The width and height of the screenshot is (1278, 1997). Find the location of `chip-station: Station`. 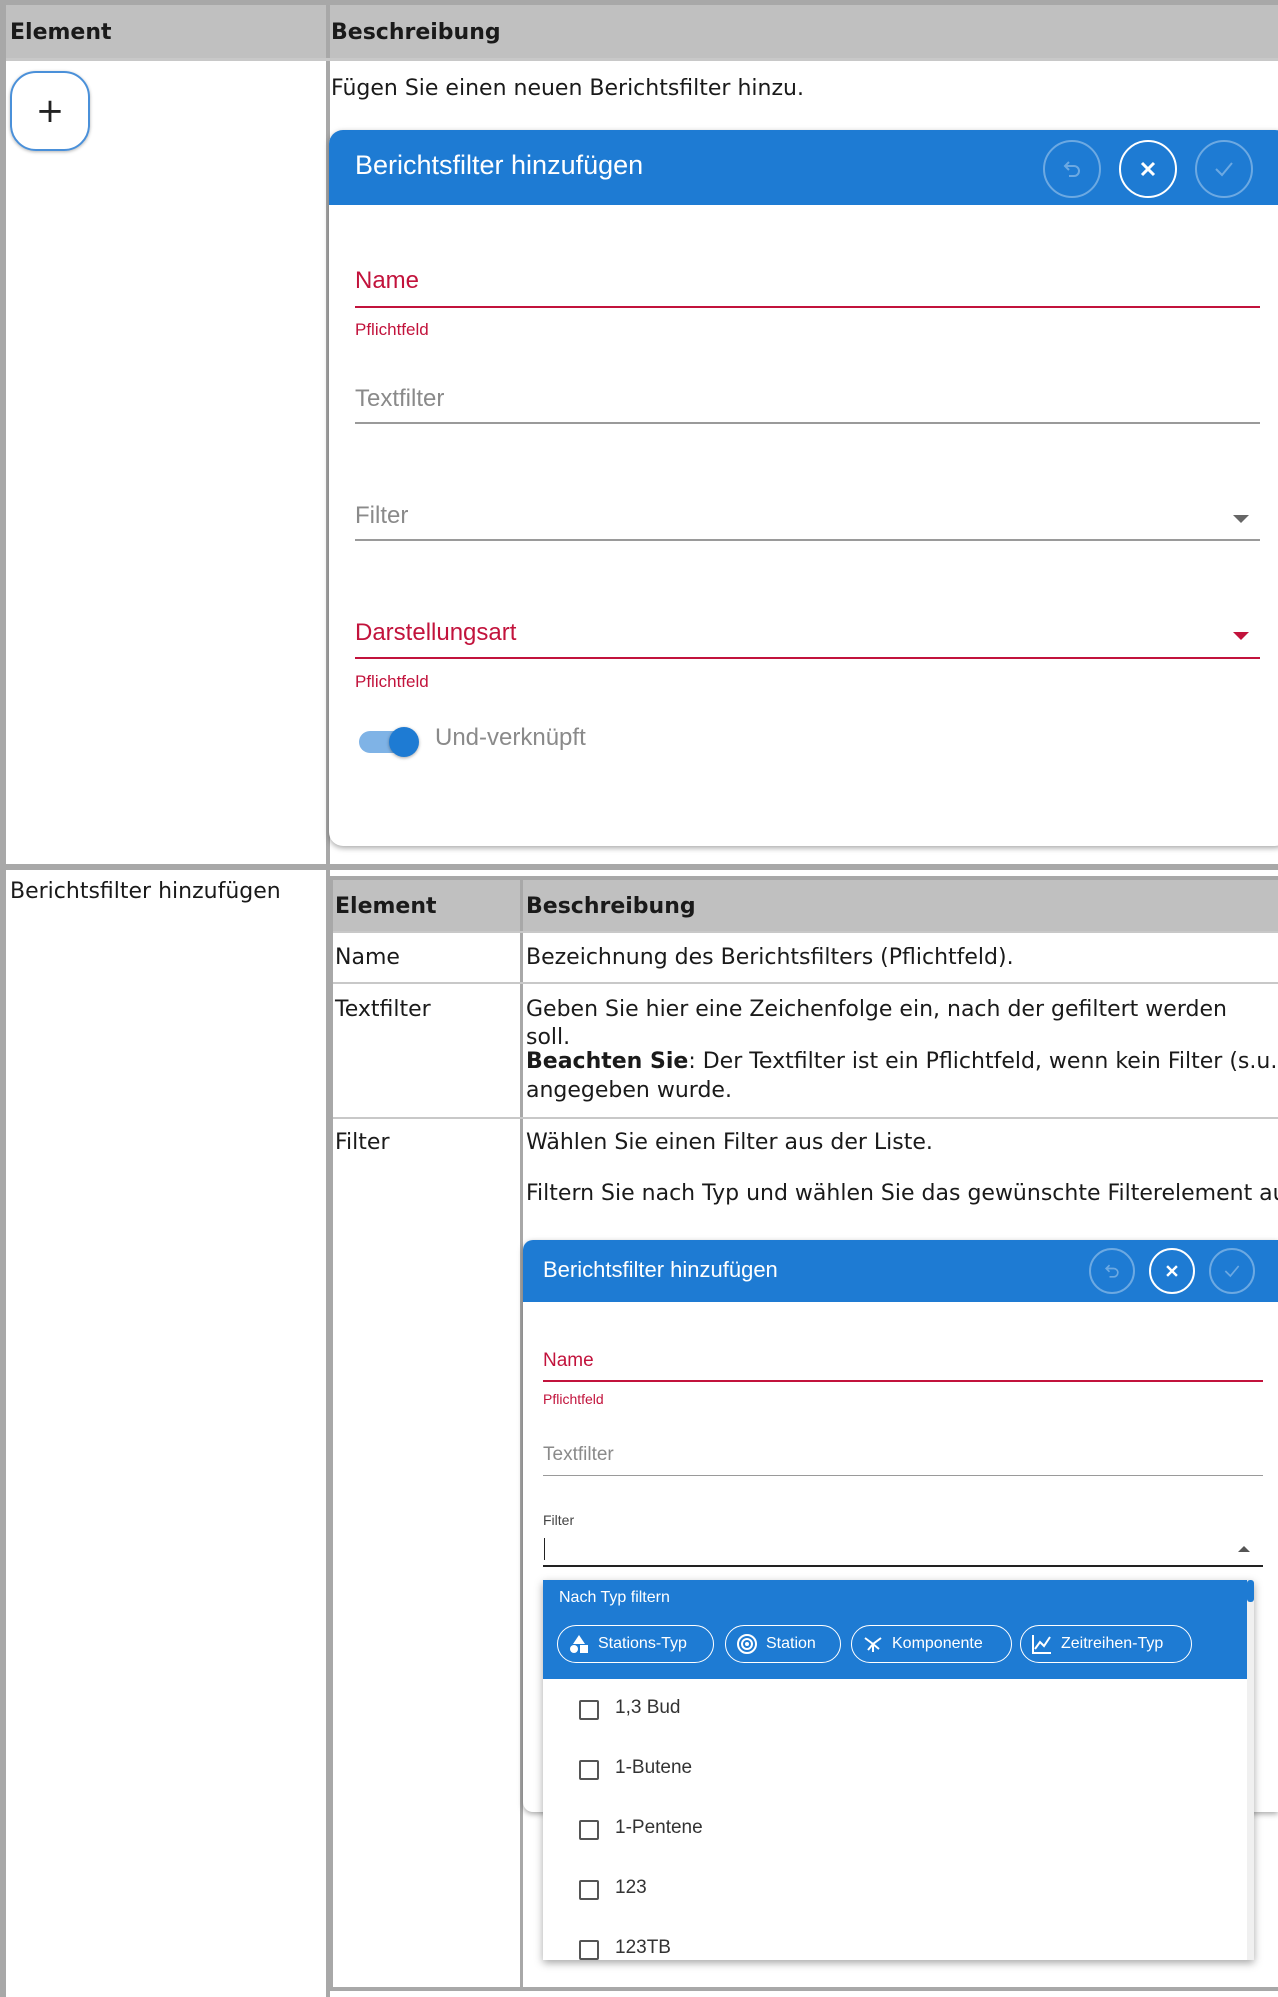

chip-station: Station is located at coordinates (783, 1644).